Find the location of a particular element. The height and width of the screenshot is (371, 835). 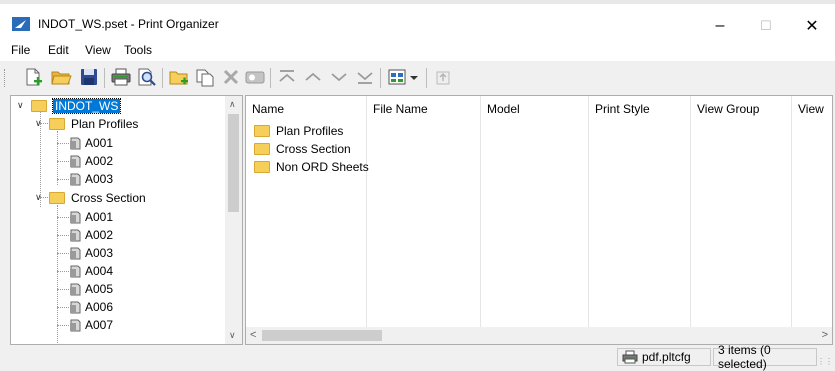

tree-item: A005 is located at coordinates (91, 289).